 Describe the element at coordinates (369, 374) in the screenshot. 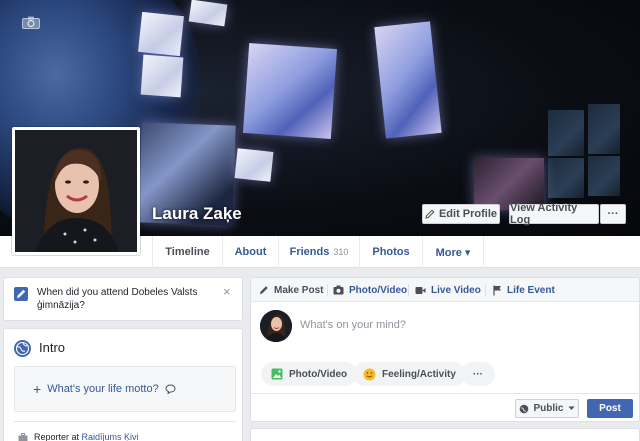

I see `smiley-icon` at that location.